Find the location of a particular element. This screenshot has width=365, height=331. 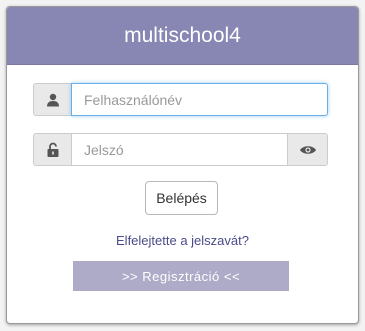

username-group is located at coordinates (180, 99).